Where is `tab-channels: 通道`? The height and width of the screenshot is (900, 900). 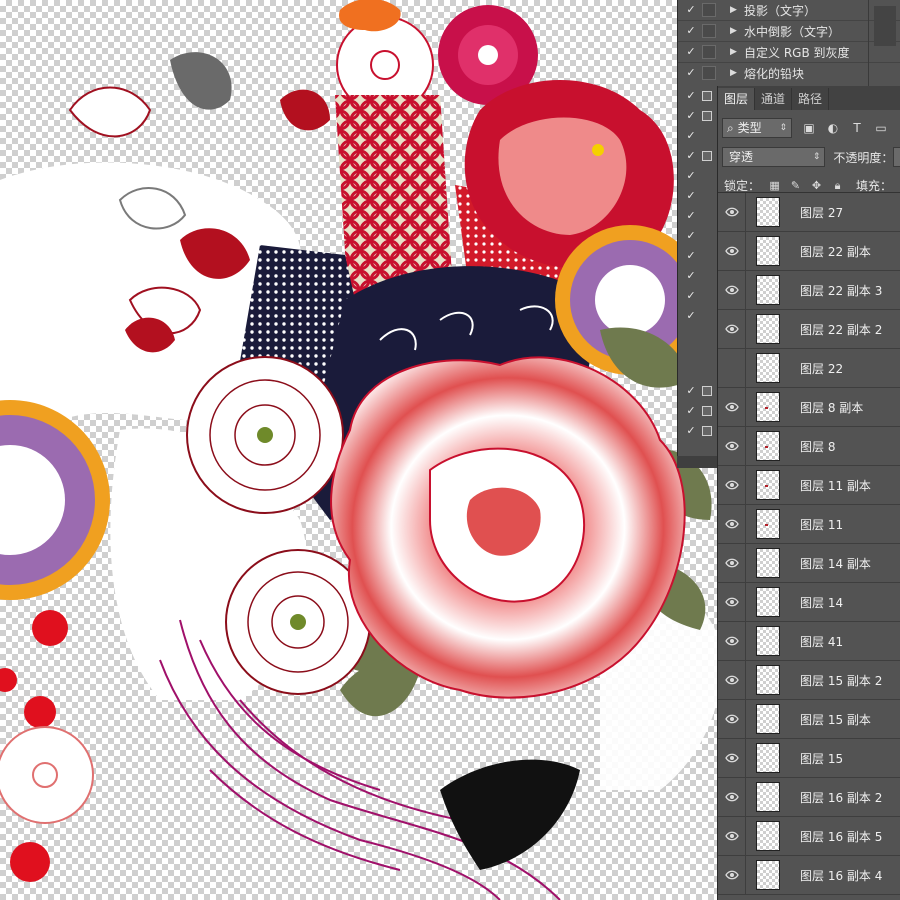
tab-channels: 通道 is located at coordinates (774, 99).